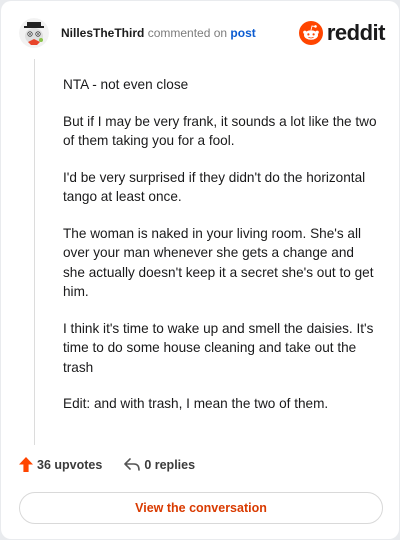 The height and width of the screenshot is (540, 400). Describe the element at coordinates (201, 508) in the screenshot. I see `view-conversation-button: View the conversation` at that location.